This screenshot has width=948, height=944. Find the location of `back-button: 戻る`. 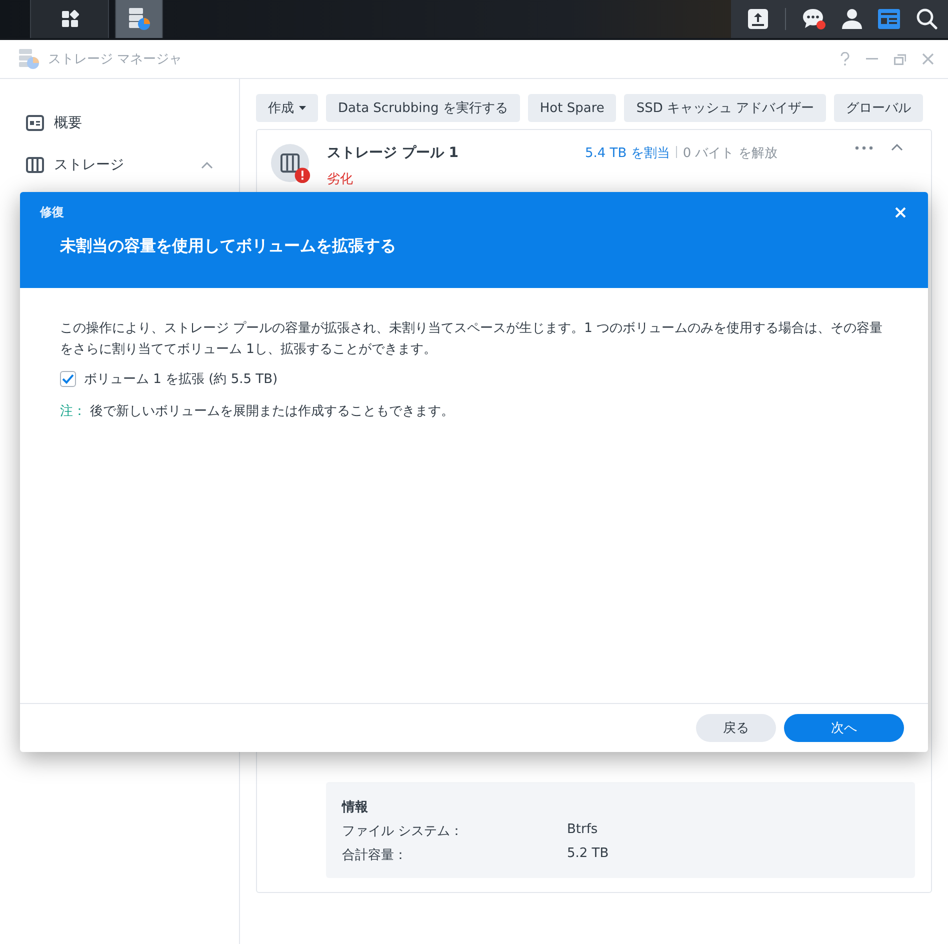

back-button: 戻る is located at coordinates (736, 728).